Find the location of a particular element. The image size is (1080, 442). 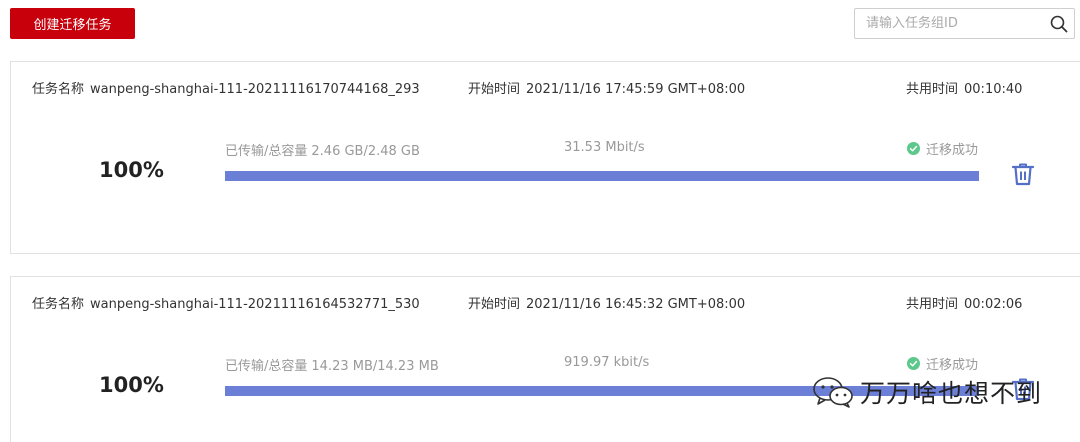

task-group-id-search-input is located at coordinates (949, 23).